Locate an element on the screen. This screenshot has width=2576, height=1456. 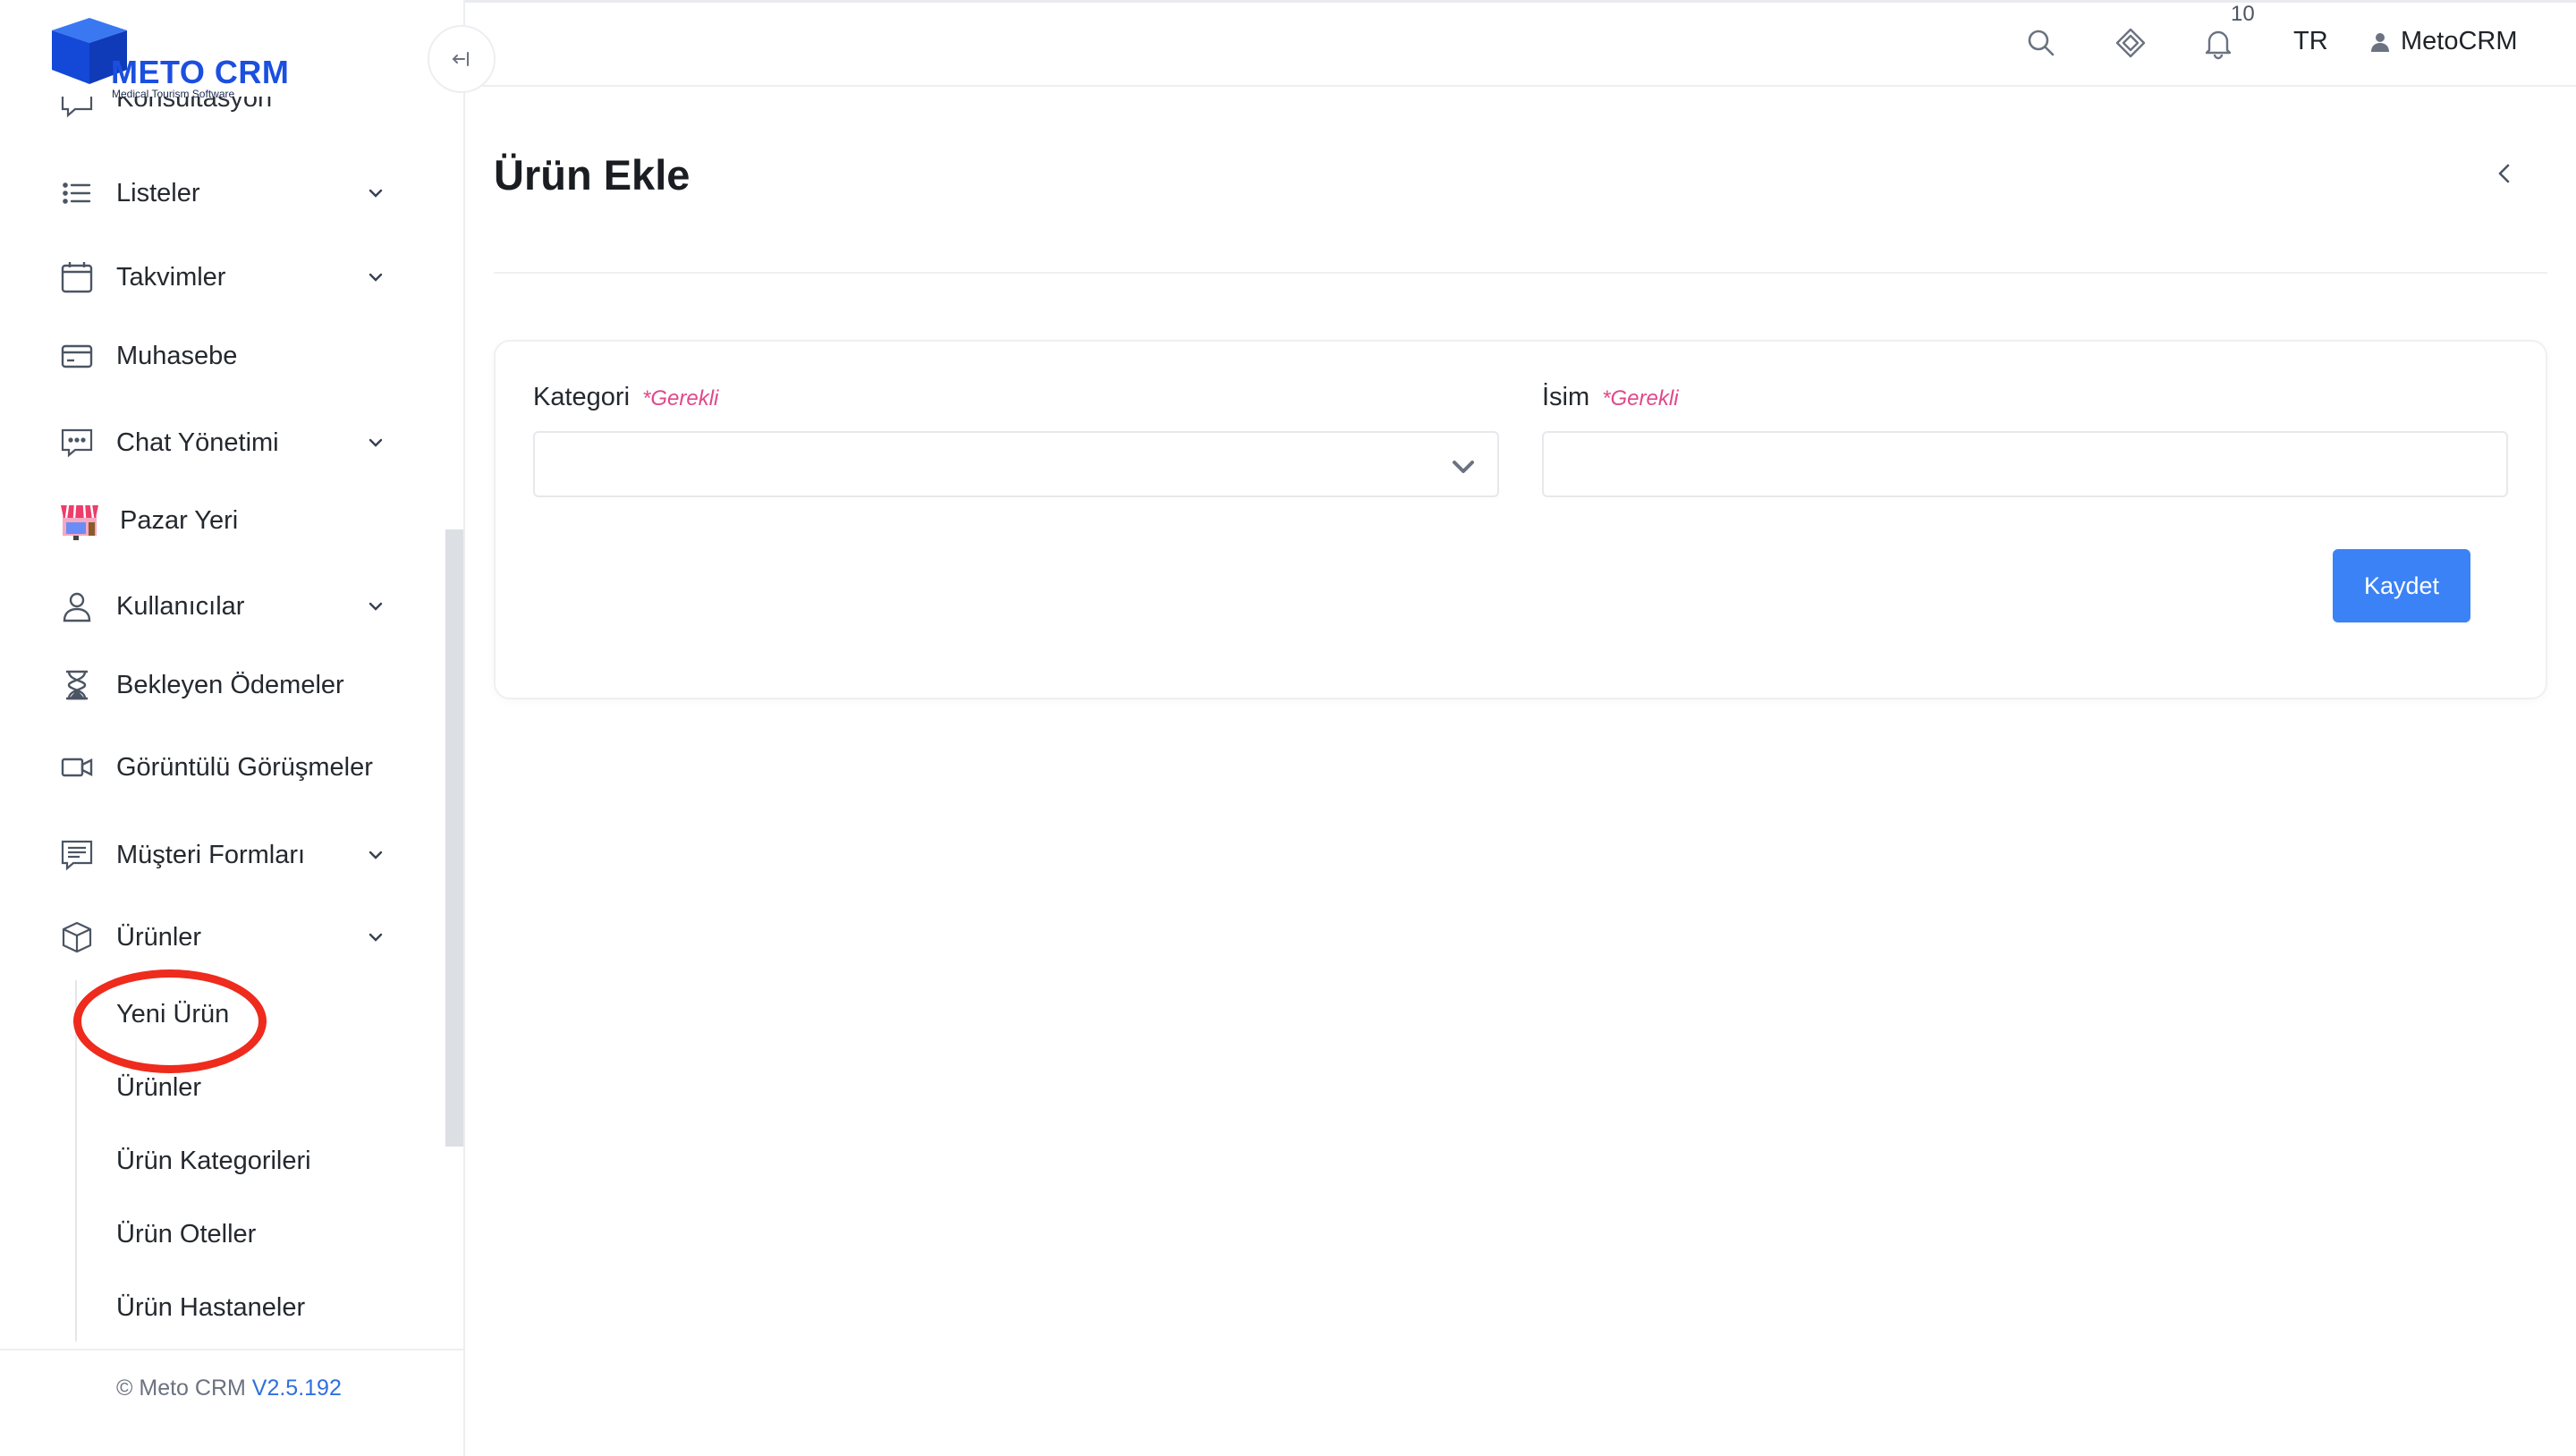
calendar-icon is located at coordinates (77, 277).